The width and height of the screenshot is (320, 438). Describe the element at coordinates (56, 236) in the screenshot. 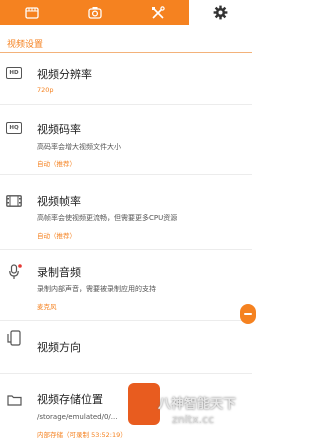

I see `framerate-value: 自动（推荐）` at that location.